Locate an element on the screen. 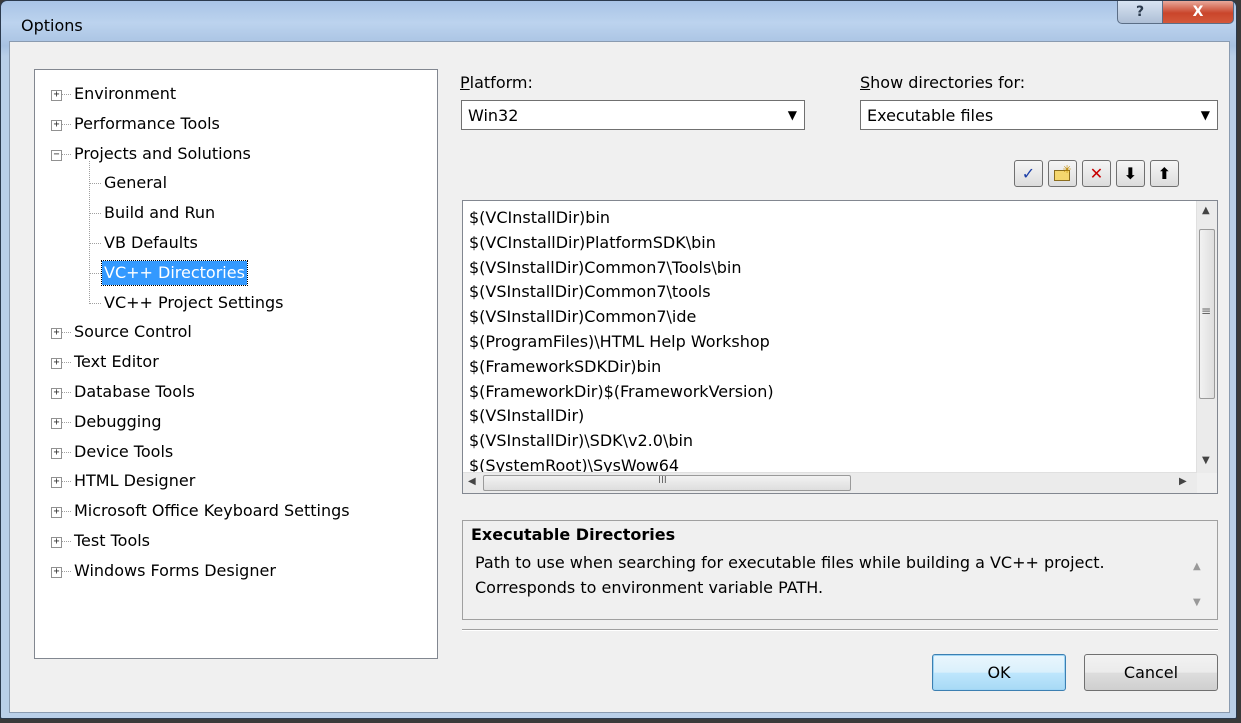  tree-item-general: General is located at coordinates (235, 183).